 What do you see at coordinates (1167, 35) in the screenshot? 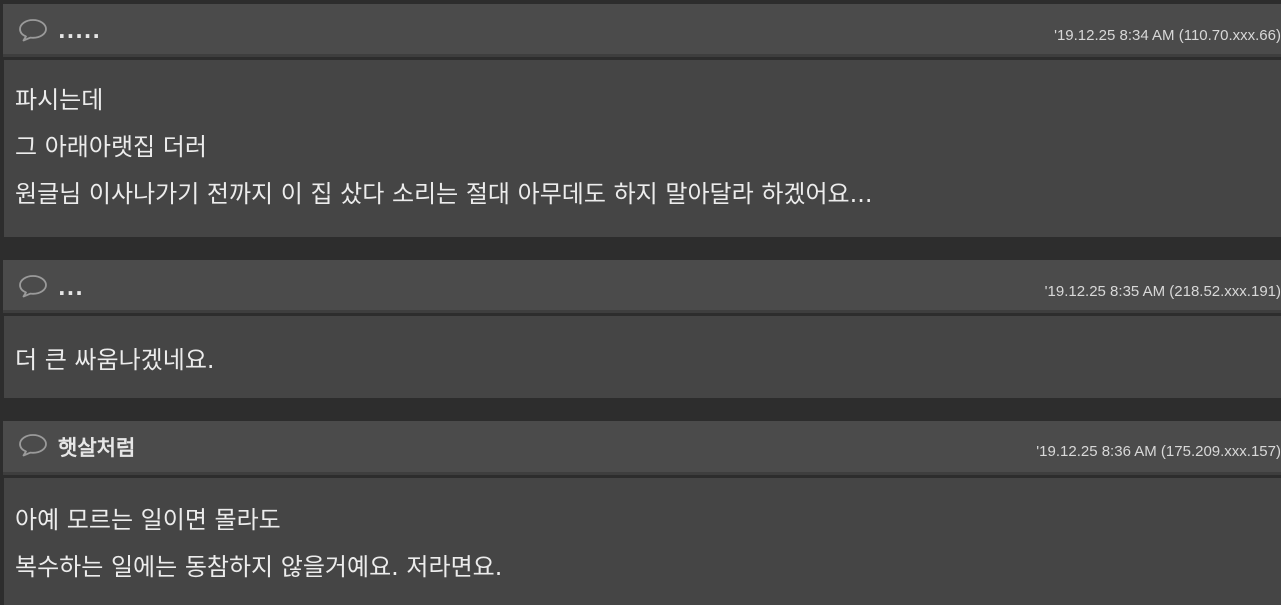
I see `comment-timestamp: '19.12.25 8:34 AM (110.70.xxx.66)` at bounding box center [1167, 35].